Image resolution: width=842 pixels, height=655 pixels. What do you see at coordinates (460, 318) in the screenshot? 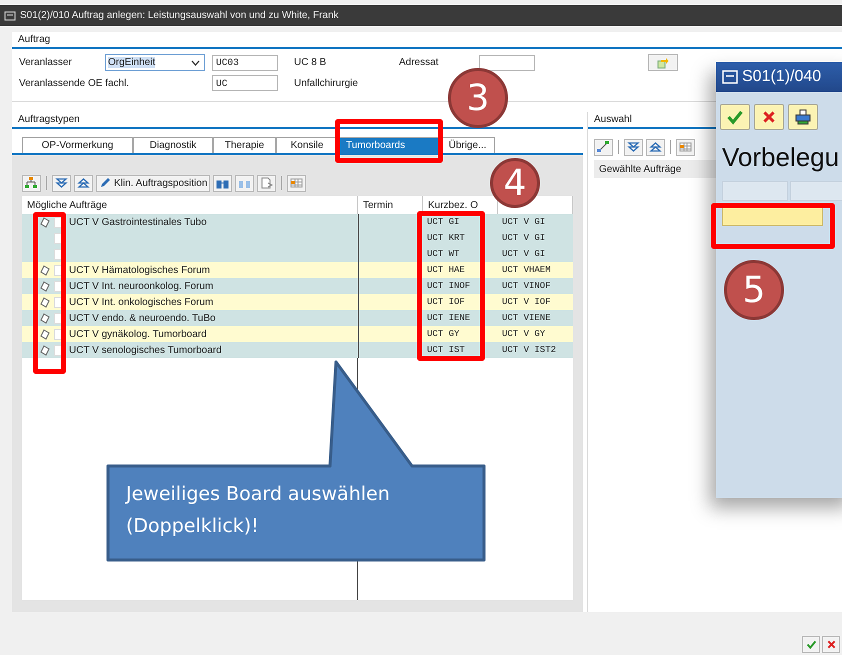
I see `table-cell: UCT IENE` at bounding box center [460, 318].